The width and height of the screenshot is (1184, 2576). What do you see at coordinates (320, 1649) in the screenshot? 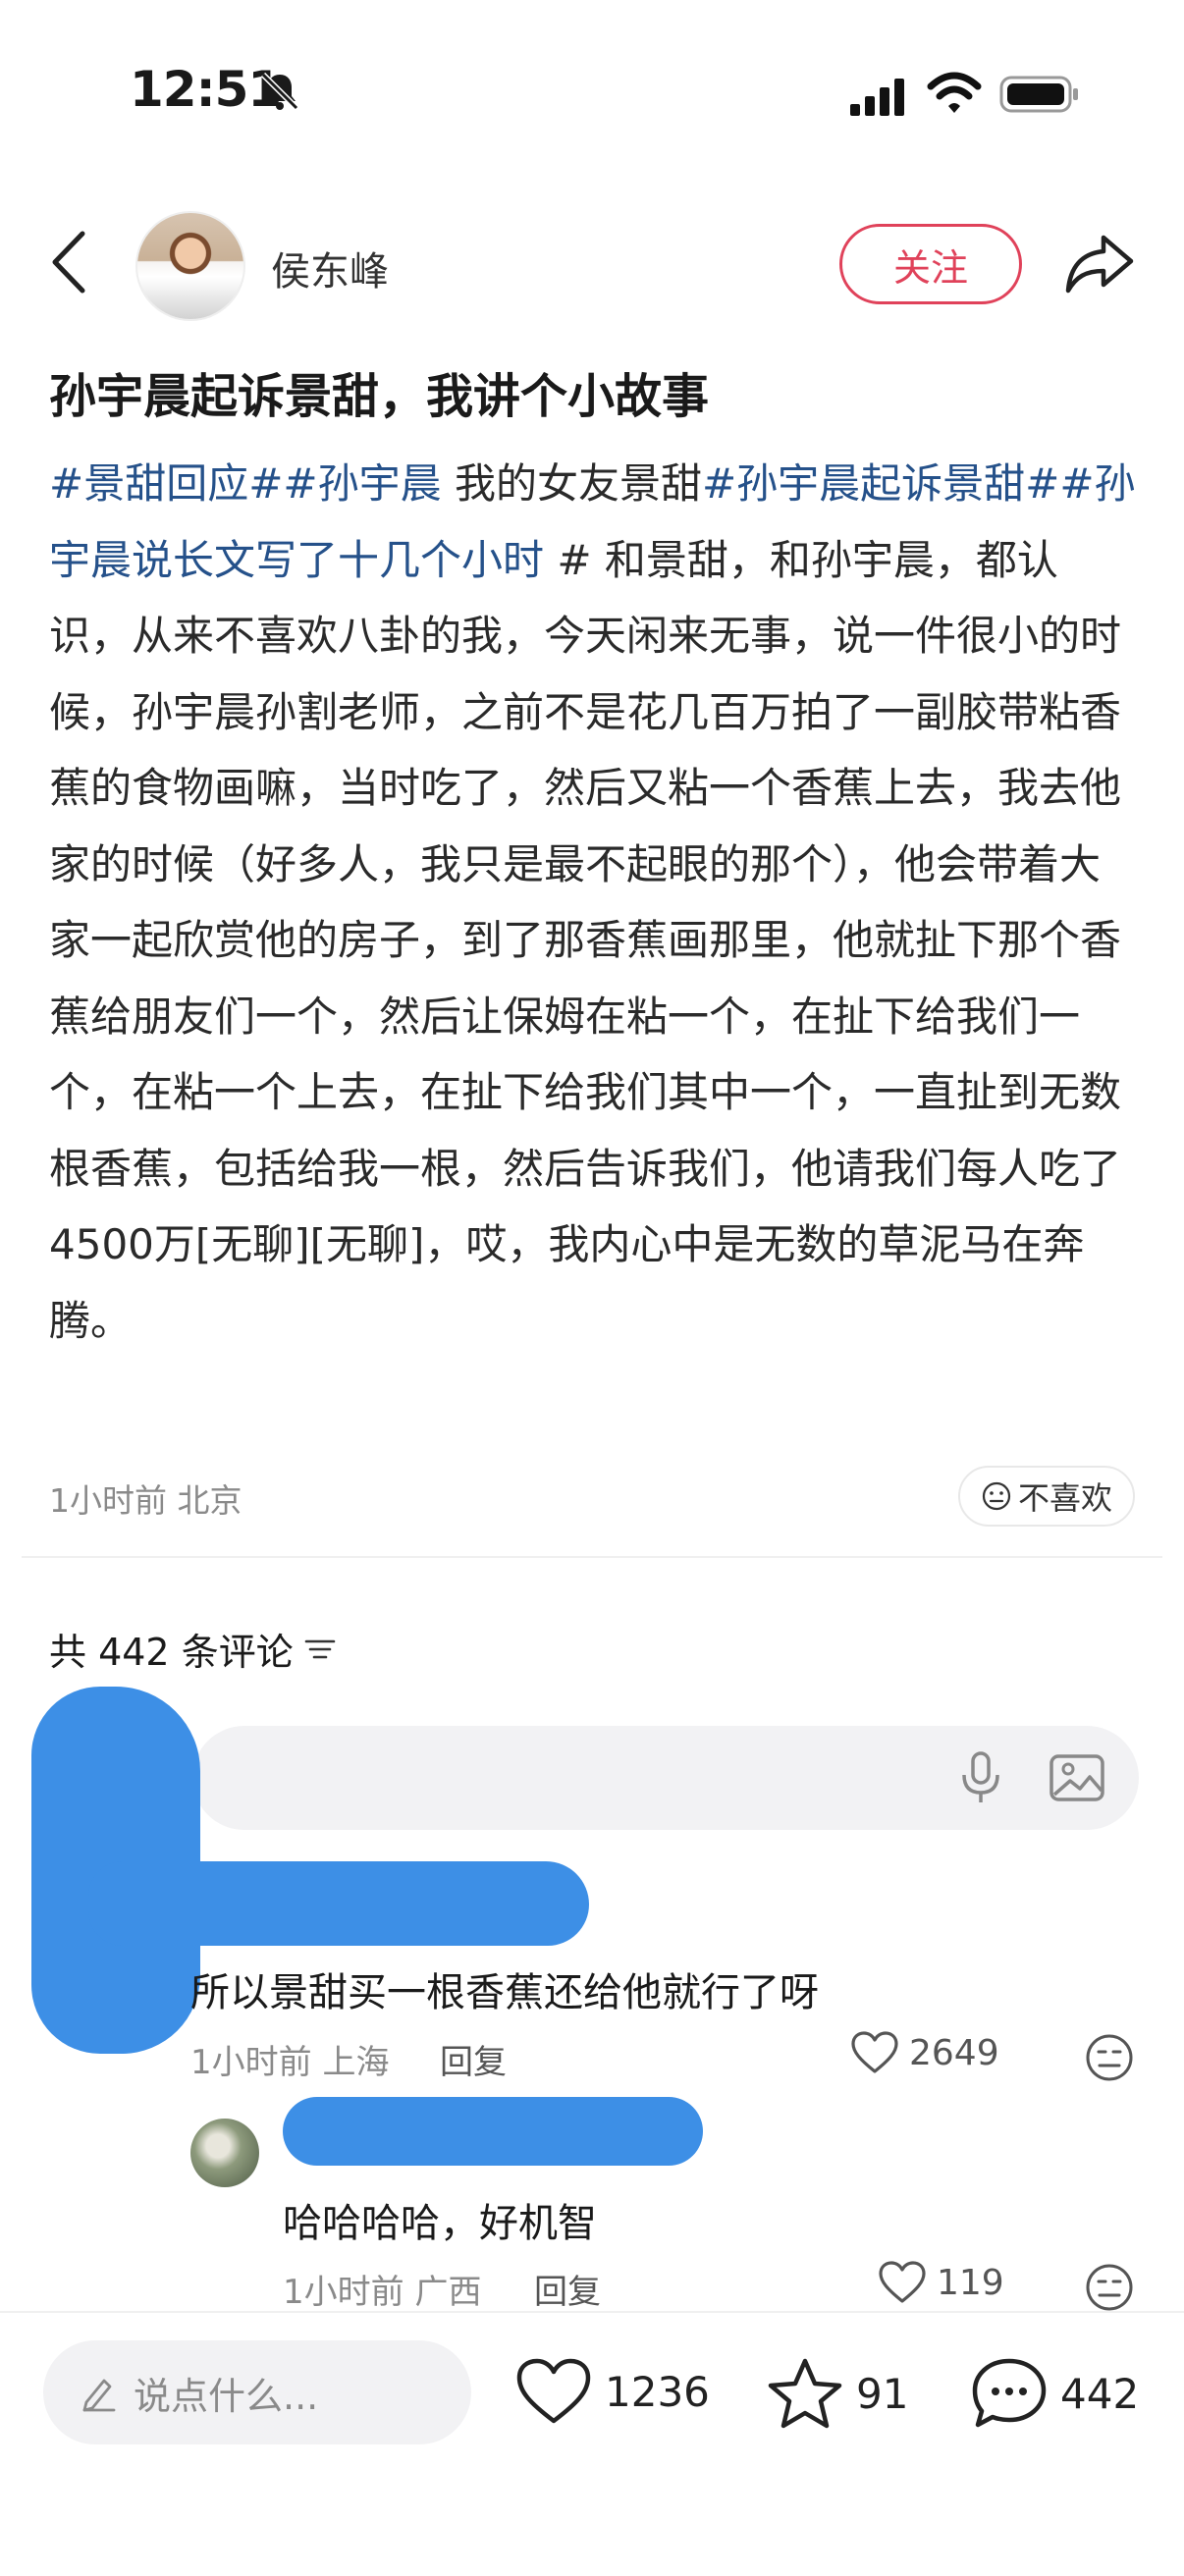
I see `sort-icon` at bounding box center [320, 1649].